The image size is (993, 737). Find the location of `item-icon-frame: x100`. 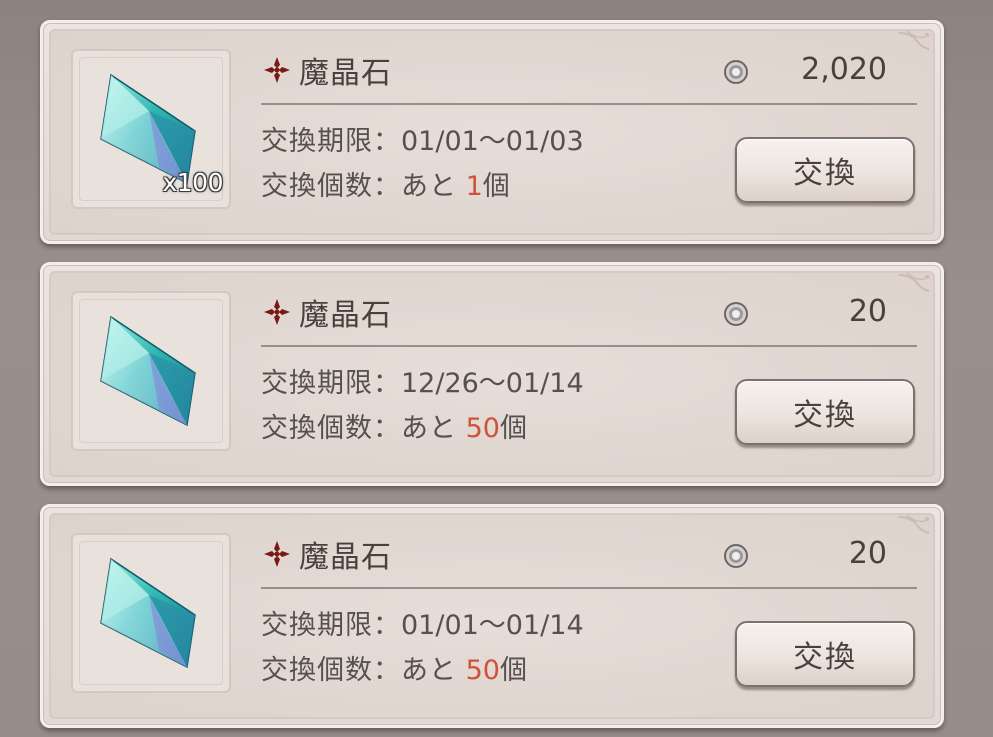

item-icon-frame: x100 is located at coordinates (151, 129).